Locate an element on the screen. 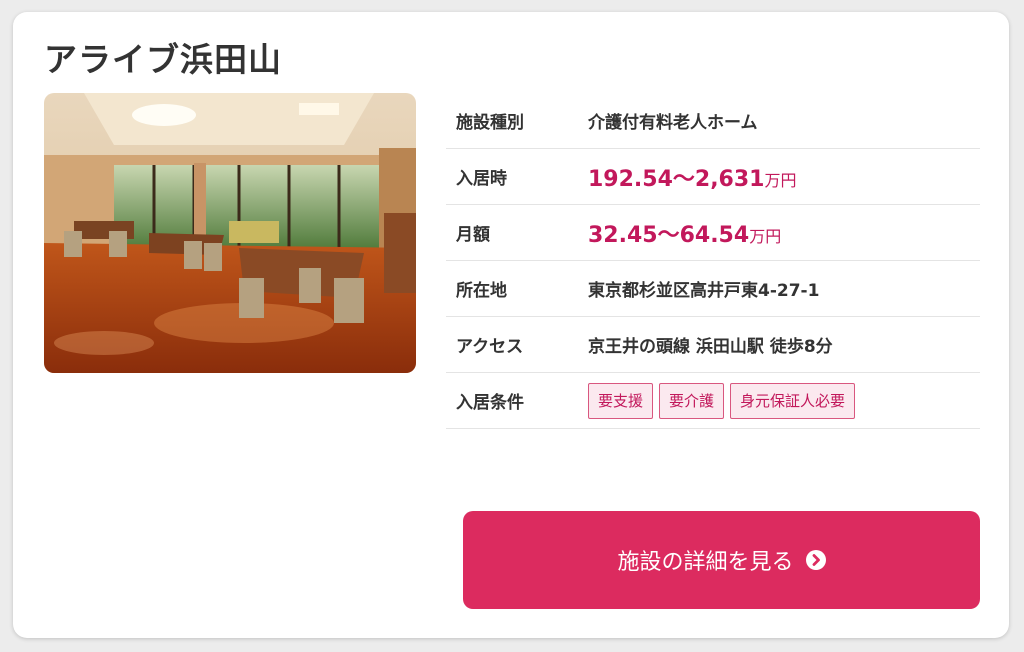 The height and width of the screenshot is (652, 1024). entry-fee-value: 192.54〜2,631万円 is located at coordinates (784, 176).